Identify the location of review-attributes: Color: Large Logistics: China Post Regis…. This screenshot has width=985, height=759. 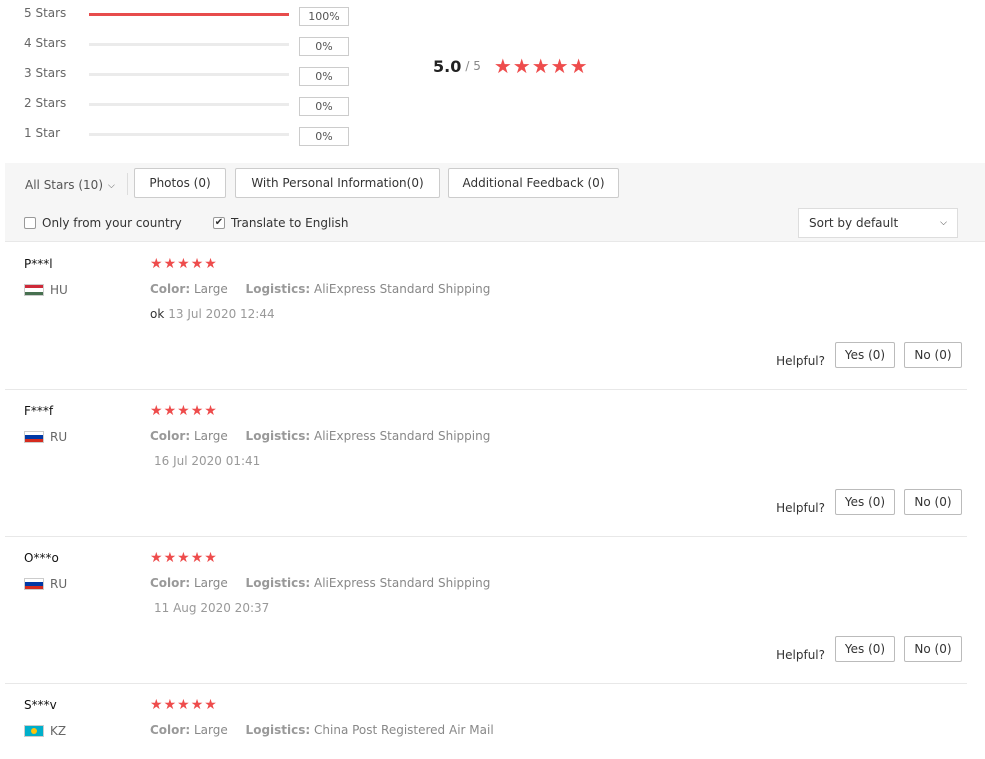
(322, 730).